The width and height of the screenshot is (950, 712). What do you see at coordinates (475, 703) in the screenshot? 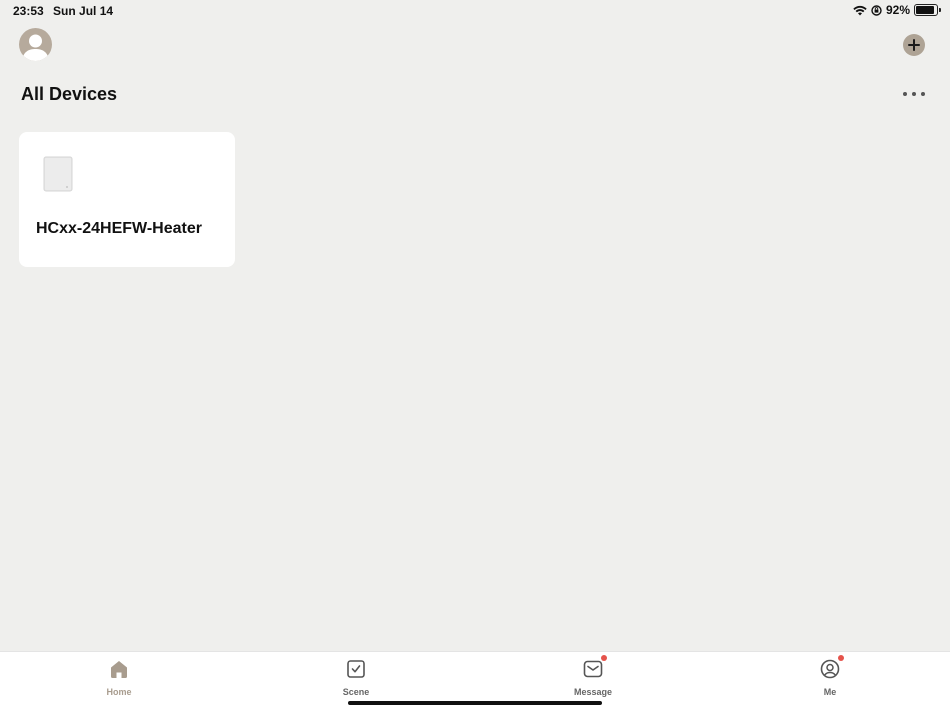
I see `home-indicator` at bounding box center [475, 703].